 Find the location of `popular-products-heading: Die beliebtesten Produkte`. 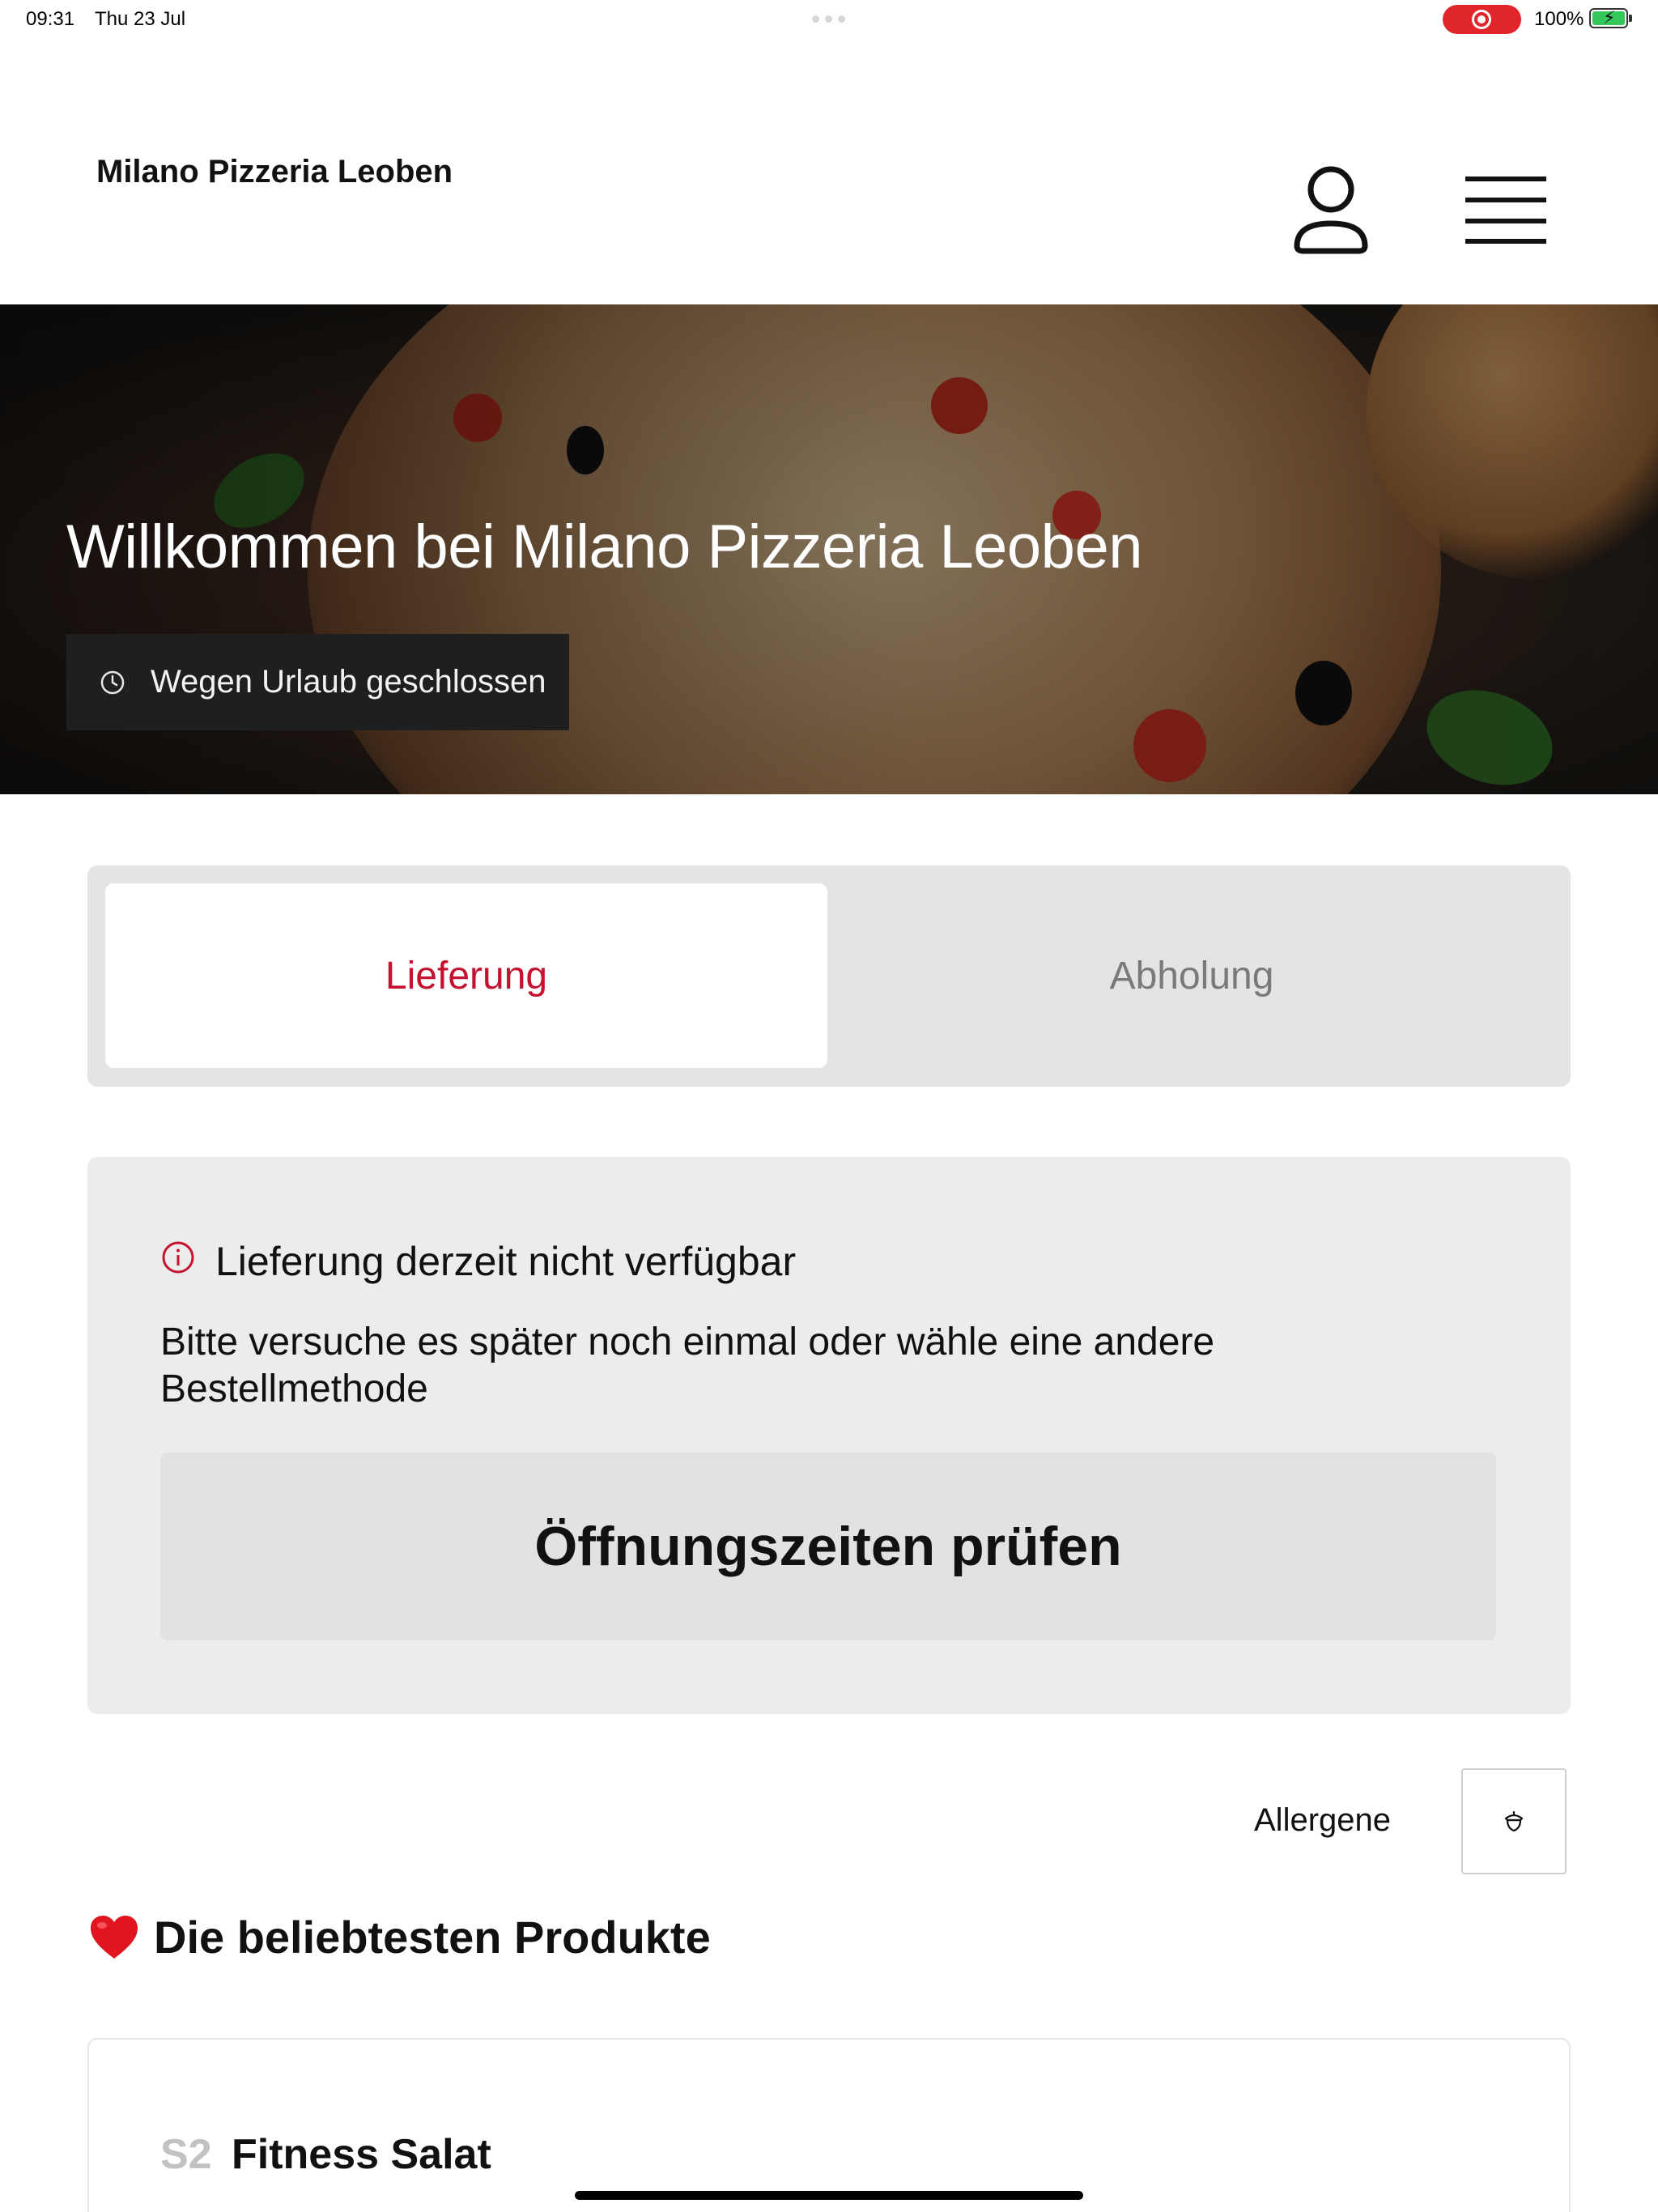

popular-products-heading: Die beliebtesten Produkte is located at coordinates (400, 1937).